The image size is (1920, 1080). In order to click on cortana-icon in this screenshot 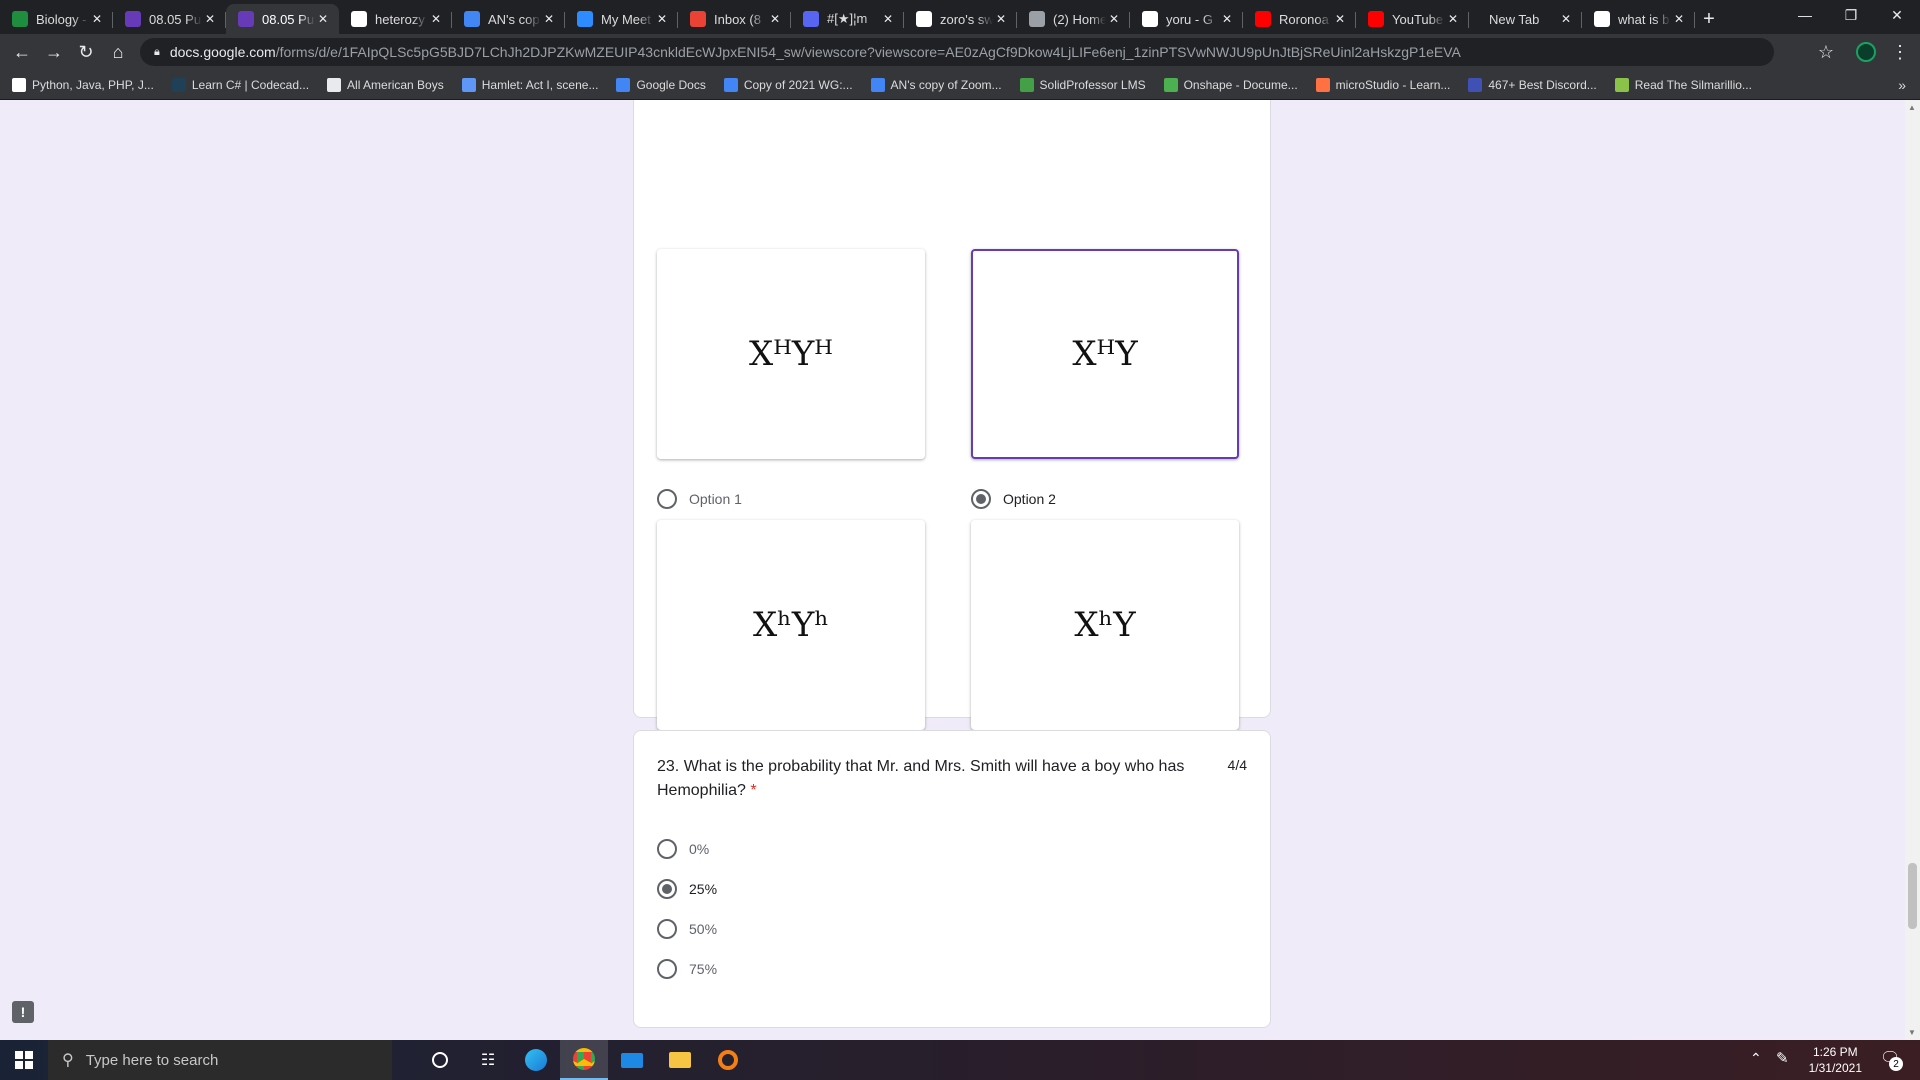, I will do `click(440, 1060)`.